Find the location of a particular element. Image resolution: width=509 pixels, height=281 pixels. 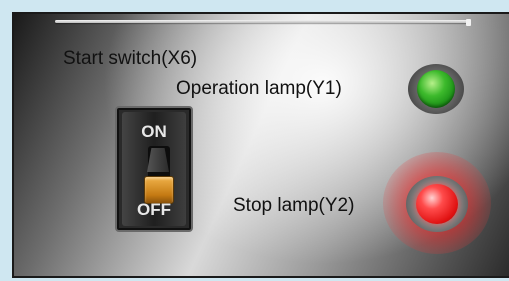

switch-off-label: OFF is located at coordinates (154, 209).